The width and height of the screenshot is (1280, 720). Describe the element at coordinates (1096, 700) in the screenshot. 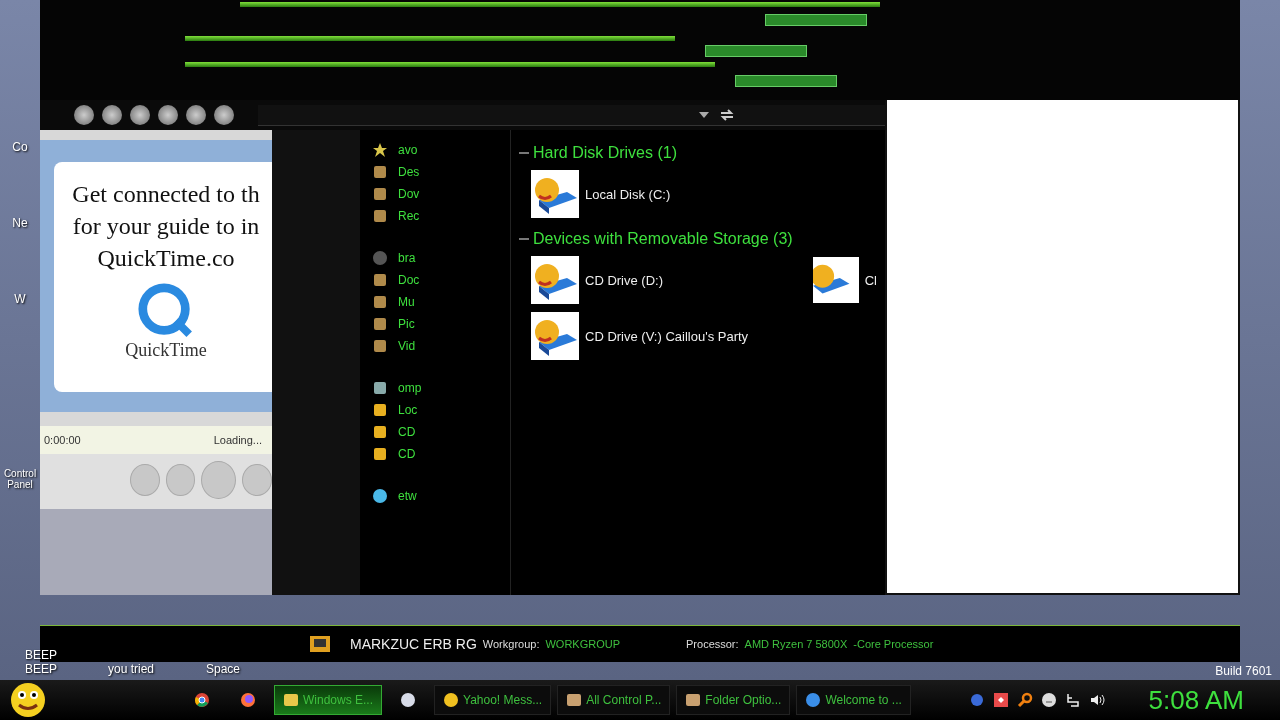

I see `volume-icon` at that location.